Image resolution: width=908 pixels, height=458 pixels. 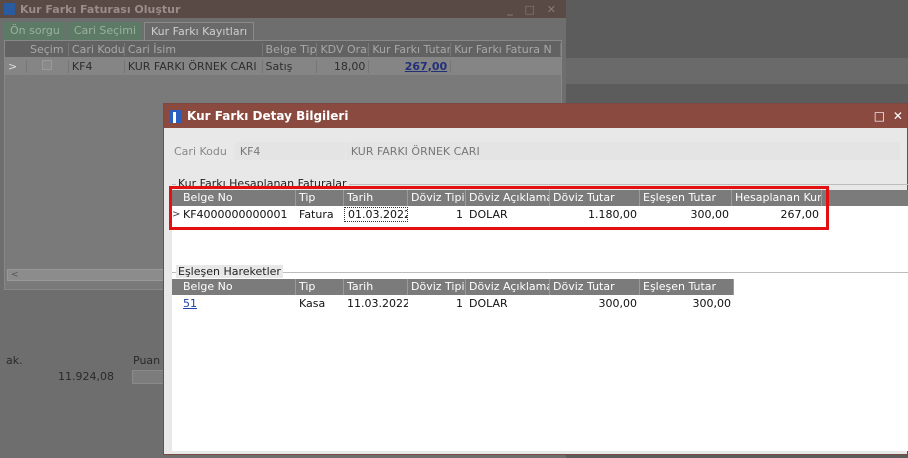 I want to click on column-header-secim: Seçim, so click(x=48, y=49).